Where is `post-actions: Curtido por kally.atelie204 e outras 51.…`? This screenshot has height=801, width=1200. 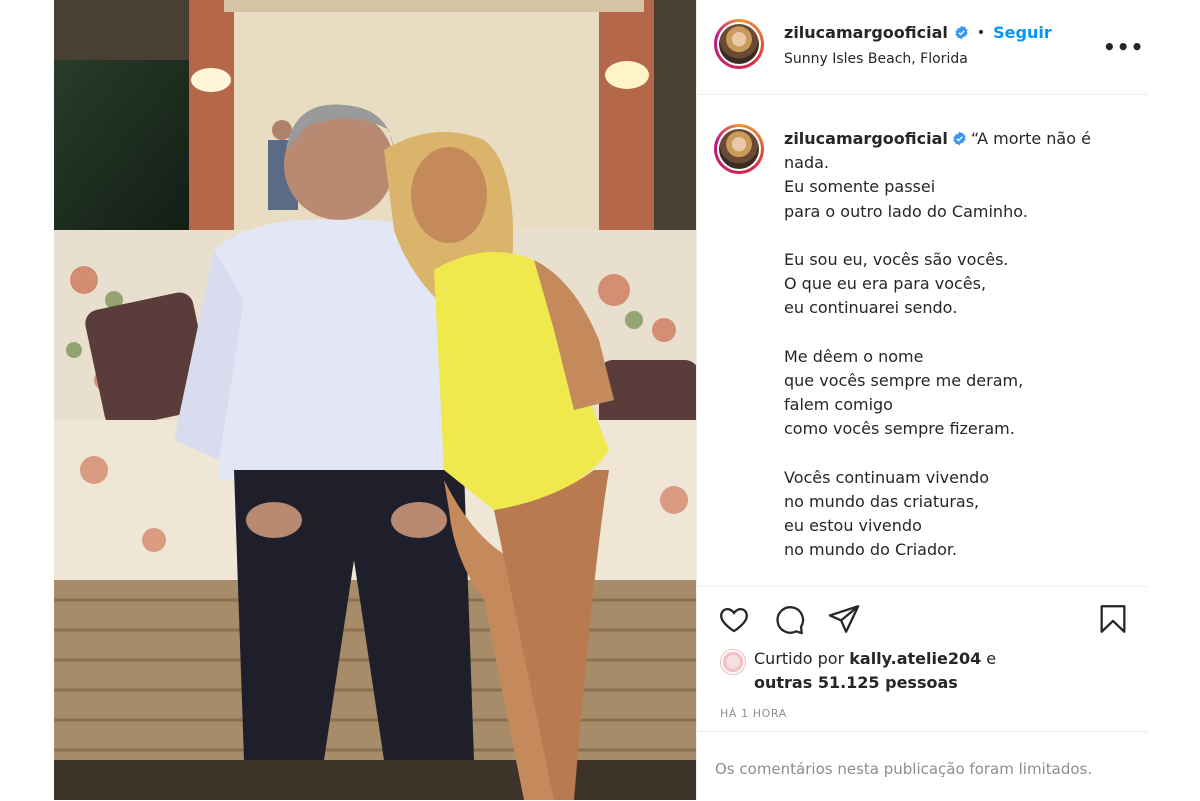 post-actions: Curtido por kally.atelie204 e outras 51.… is located at coordinates (922, 659).